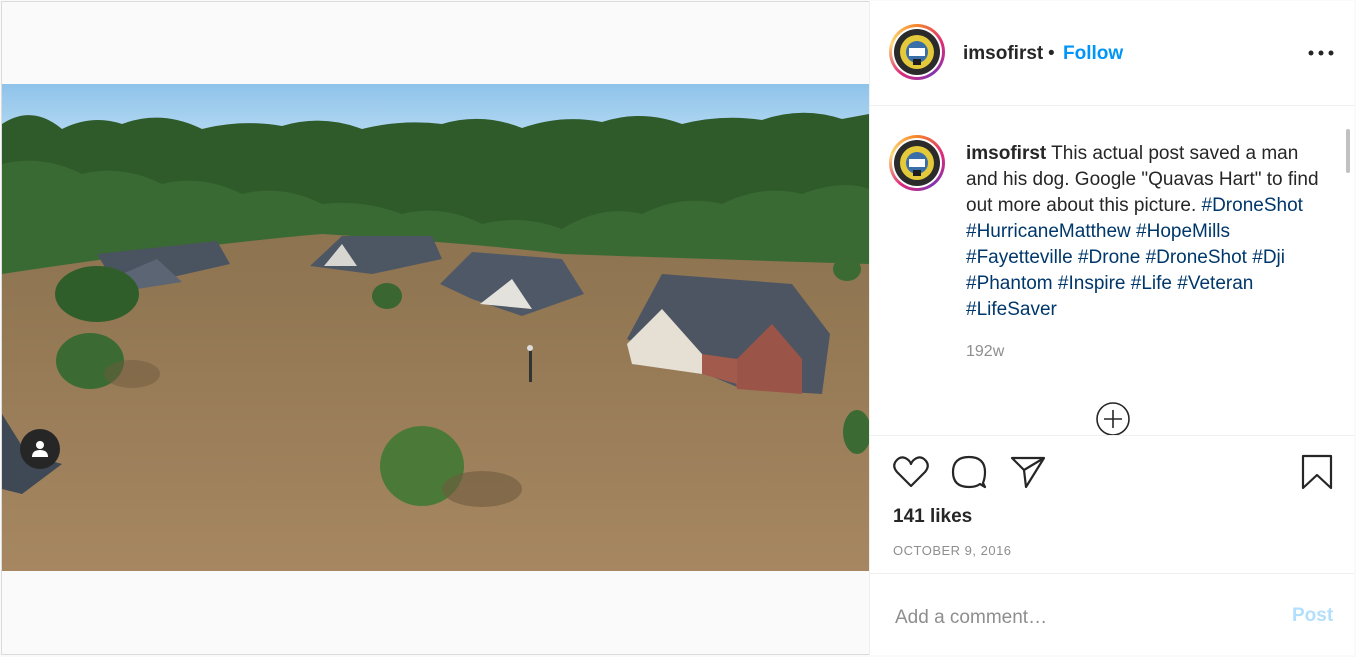  I want to click on comment-icon, so click(969, 472).